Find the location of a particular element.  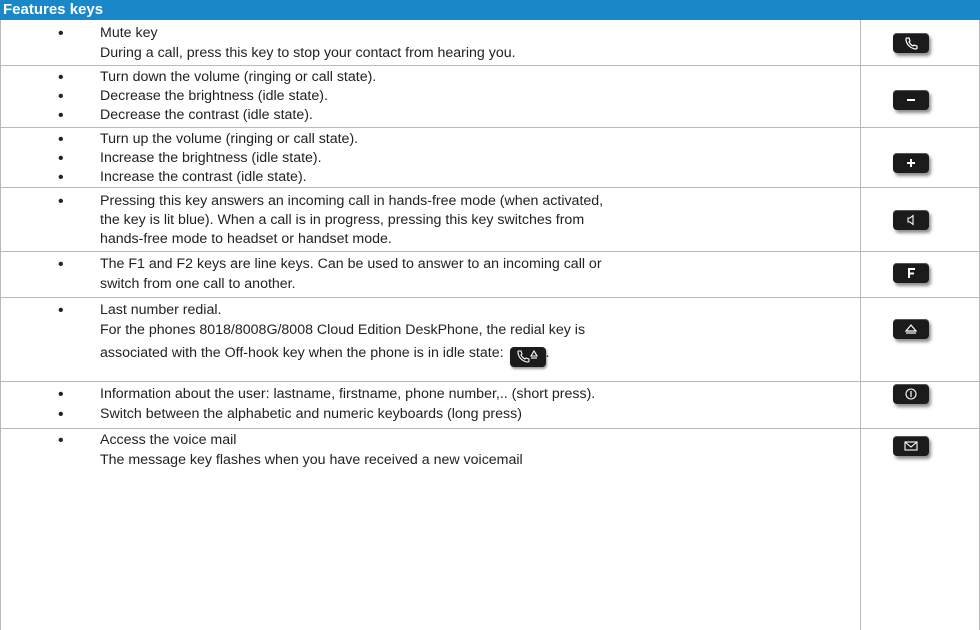

plus-icon is located at coordinates (911, 163).